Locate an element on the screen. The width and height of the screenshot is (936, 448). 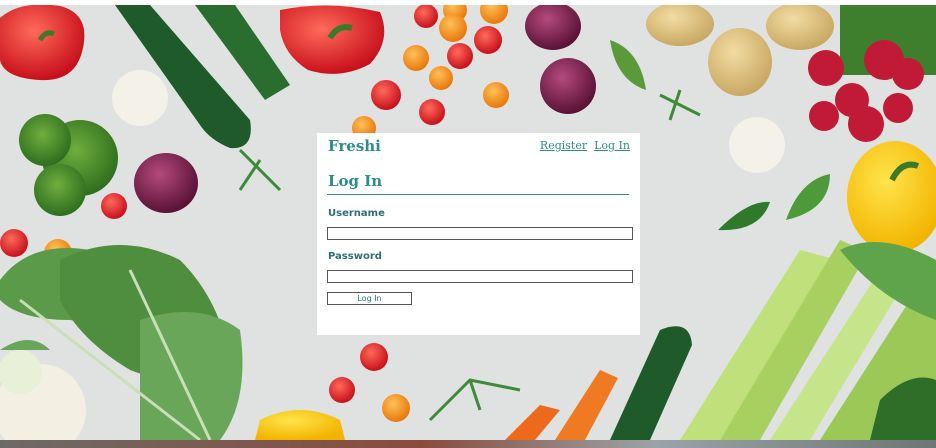
bottom-band is located at coordinates (468, 444).